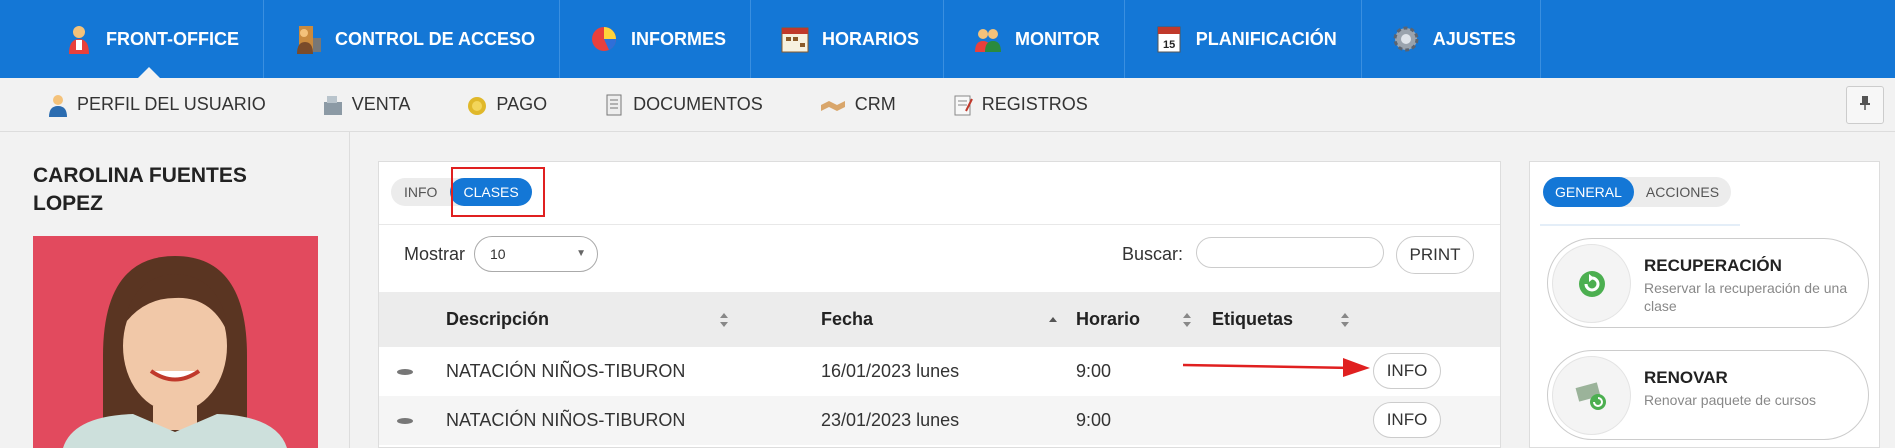 The height and width of the screenshot is (448, 1895). I want to click on col-descripcion: Descripción, so click(497, 319).